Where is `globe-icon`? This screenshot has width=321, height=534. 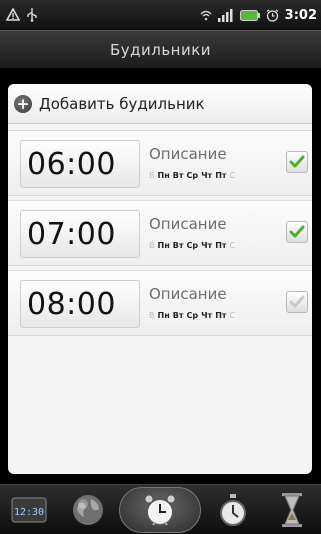
globe-icon is located at coordinates (87, 509).